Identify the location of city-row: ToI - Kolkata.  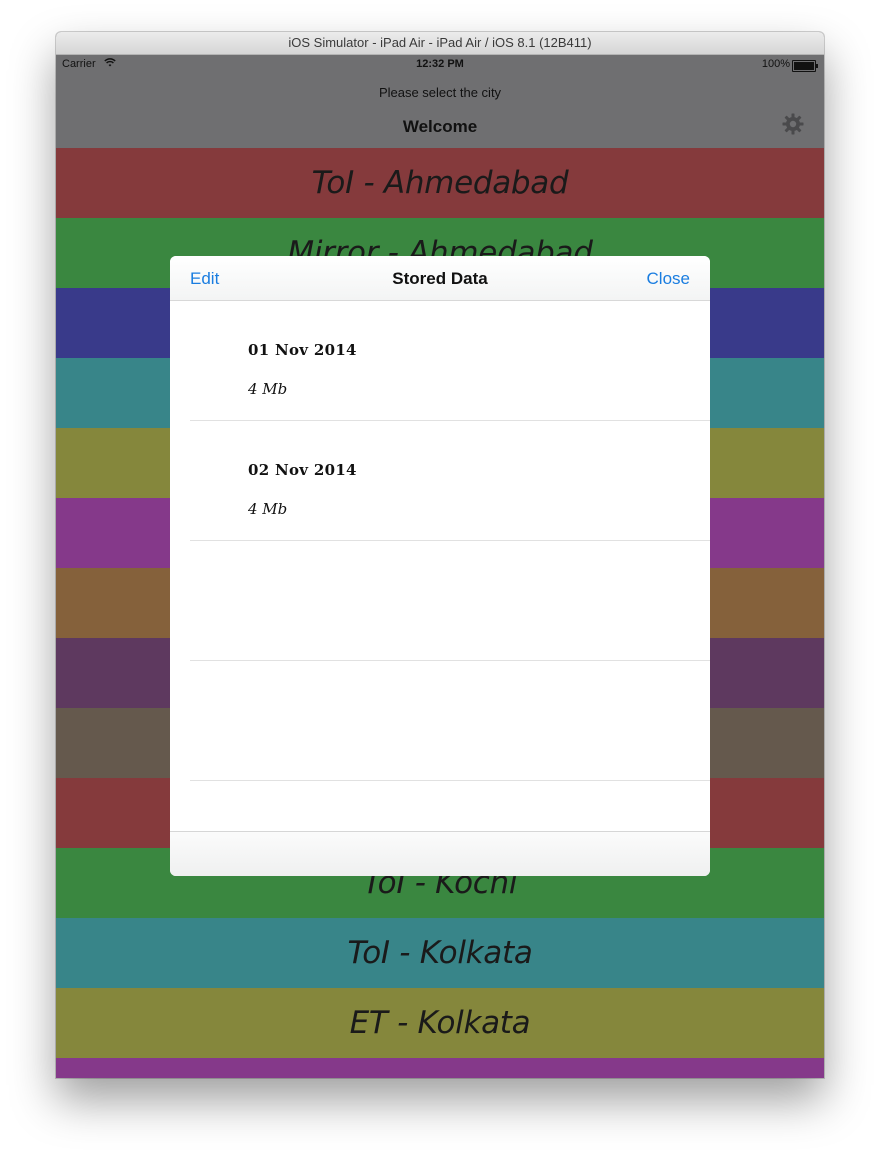
(440, 953).